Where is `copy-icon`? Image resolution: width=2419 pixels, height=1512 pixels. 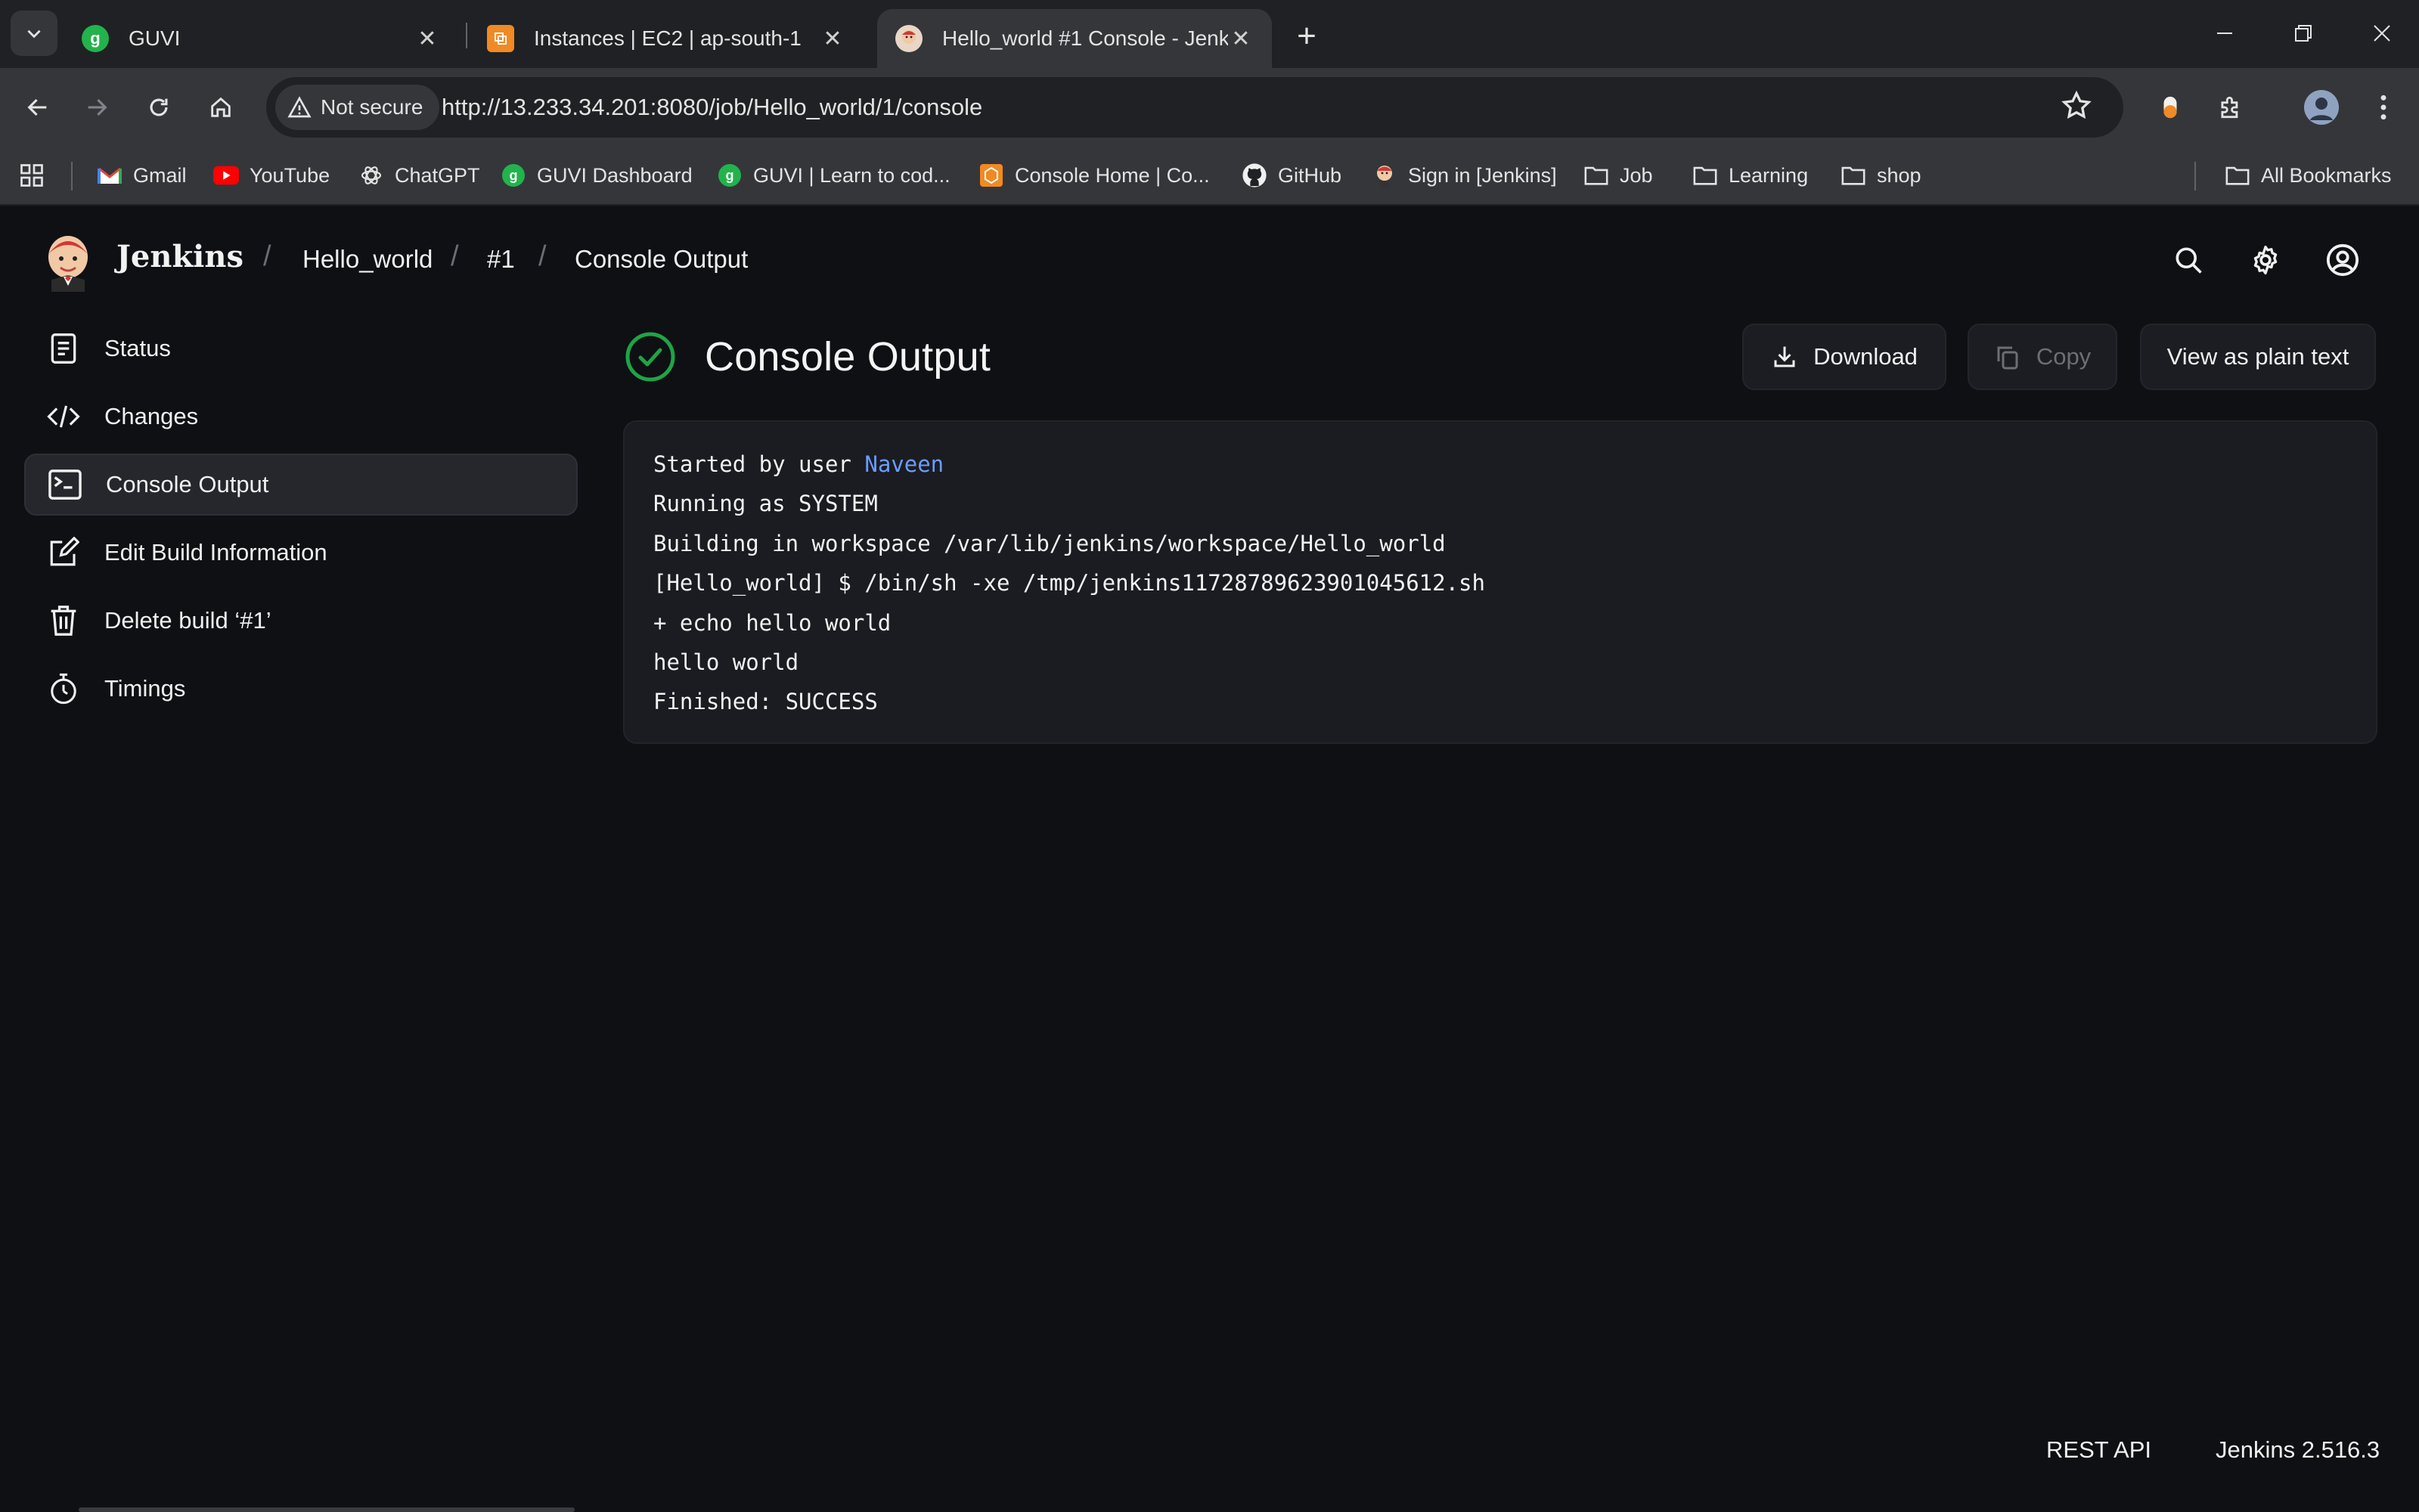
copy-icon is located at coordinates (2008, 358).